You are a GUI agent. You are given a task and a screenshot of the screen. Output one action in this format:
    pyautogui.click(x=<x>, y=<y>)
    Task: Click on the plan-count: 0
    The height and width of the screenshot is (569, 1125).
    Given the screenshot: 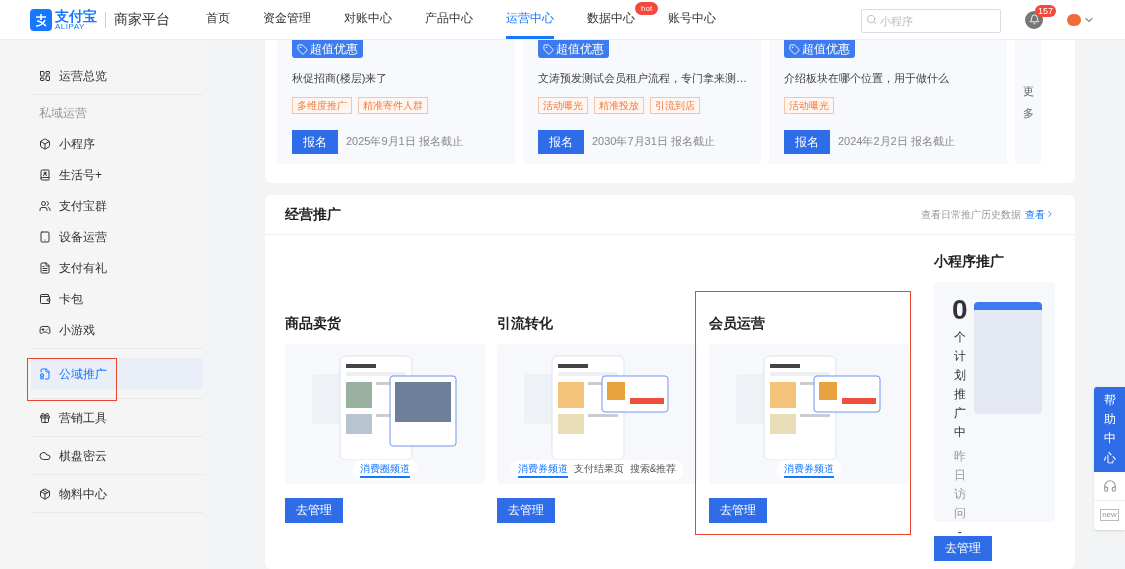 What is the action you would take?
    pyautogui.click(x=960, y=309)
    